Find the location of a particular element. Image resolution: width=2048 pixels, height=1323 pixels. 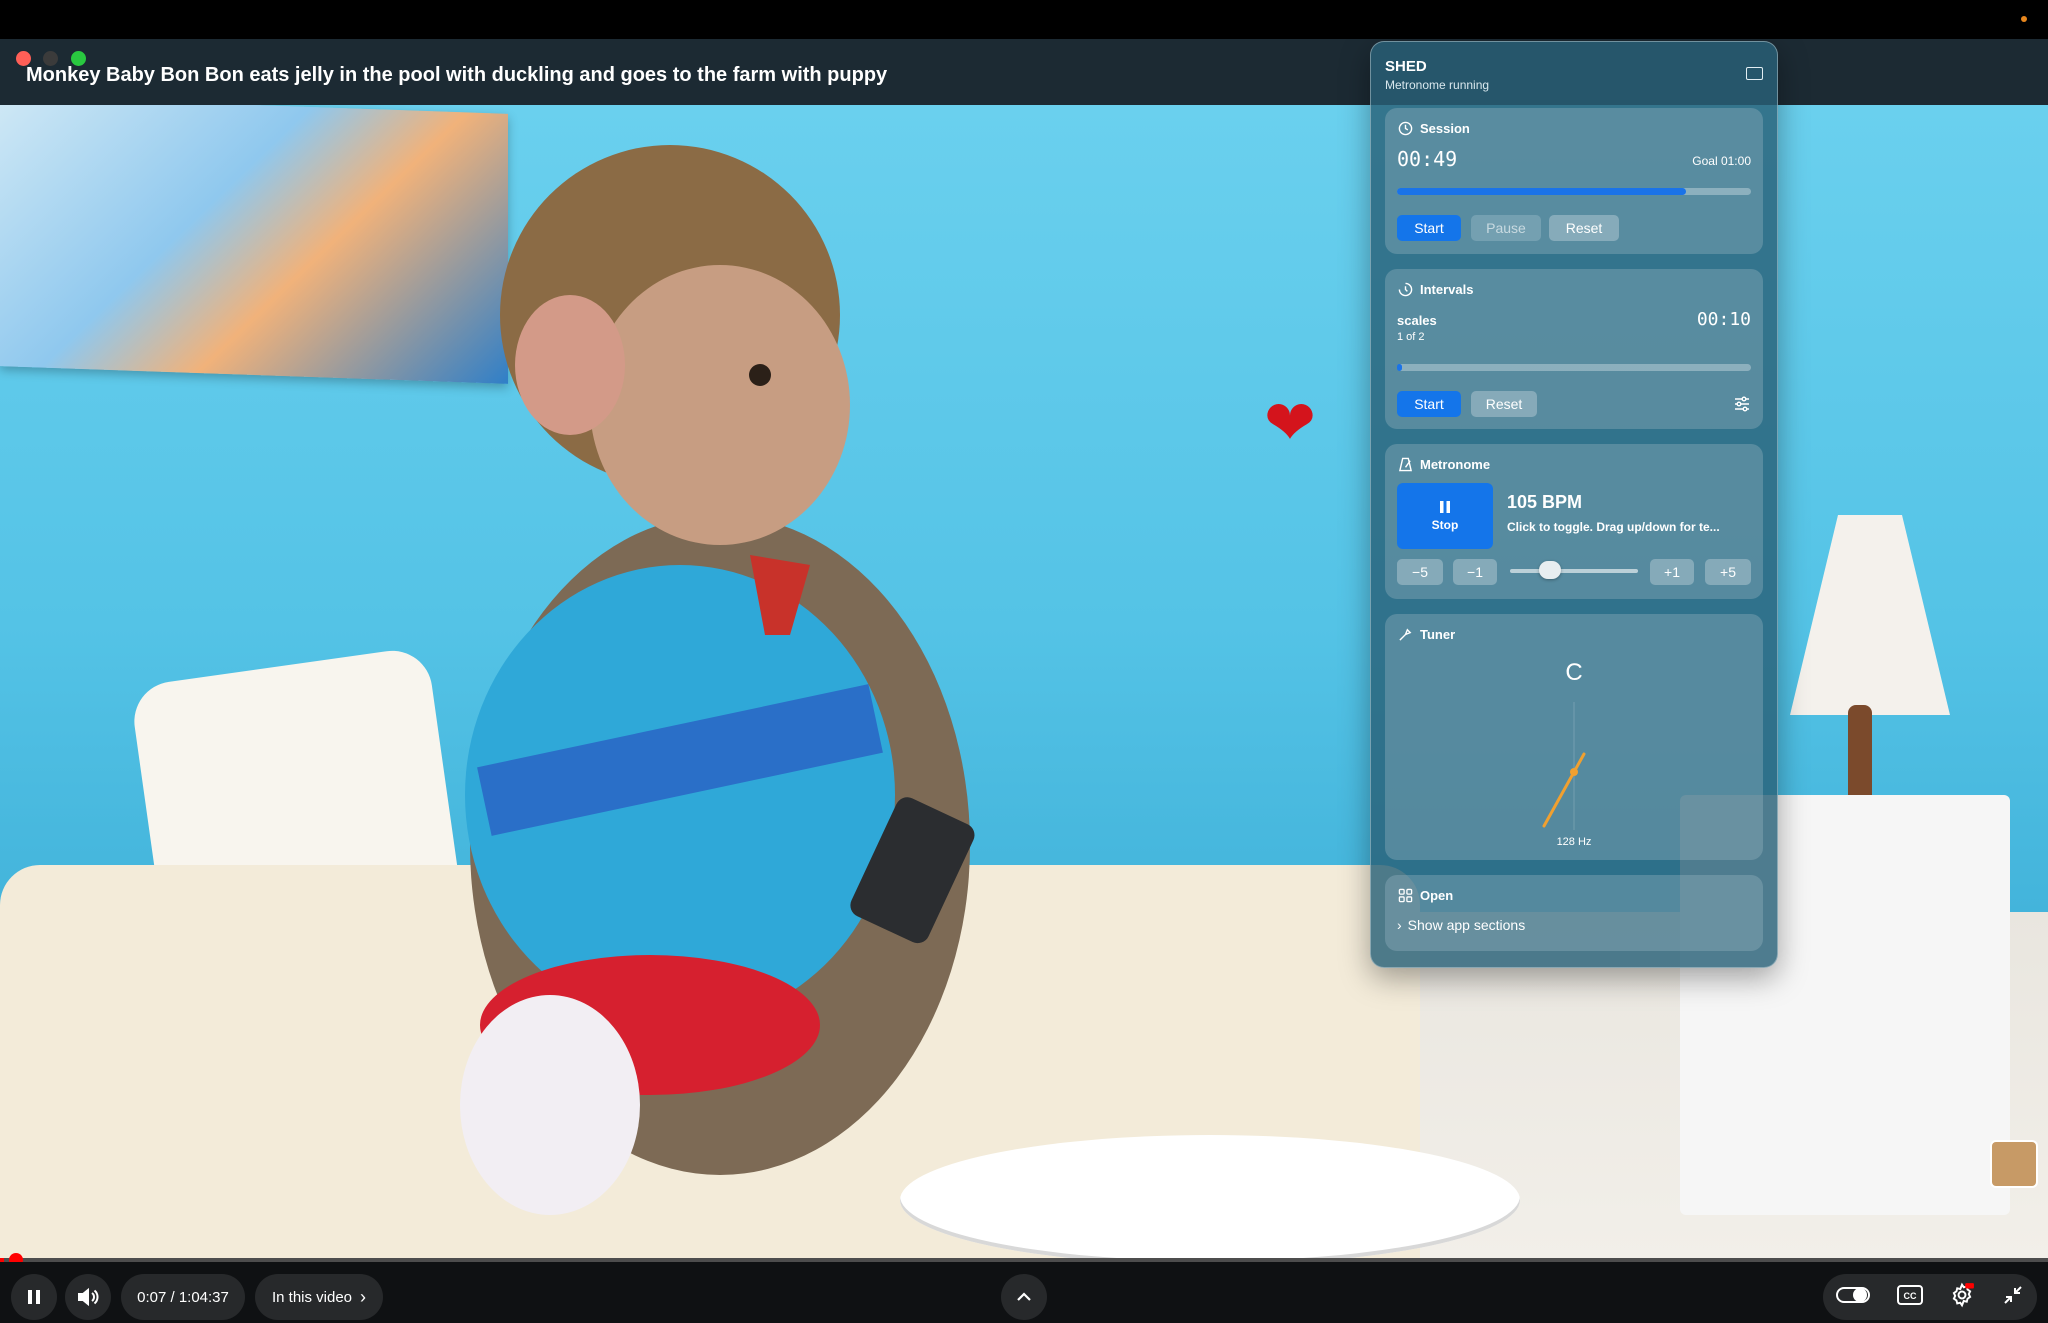

svg-text: CC is located at coordinates (1909, 1296).